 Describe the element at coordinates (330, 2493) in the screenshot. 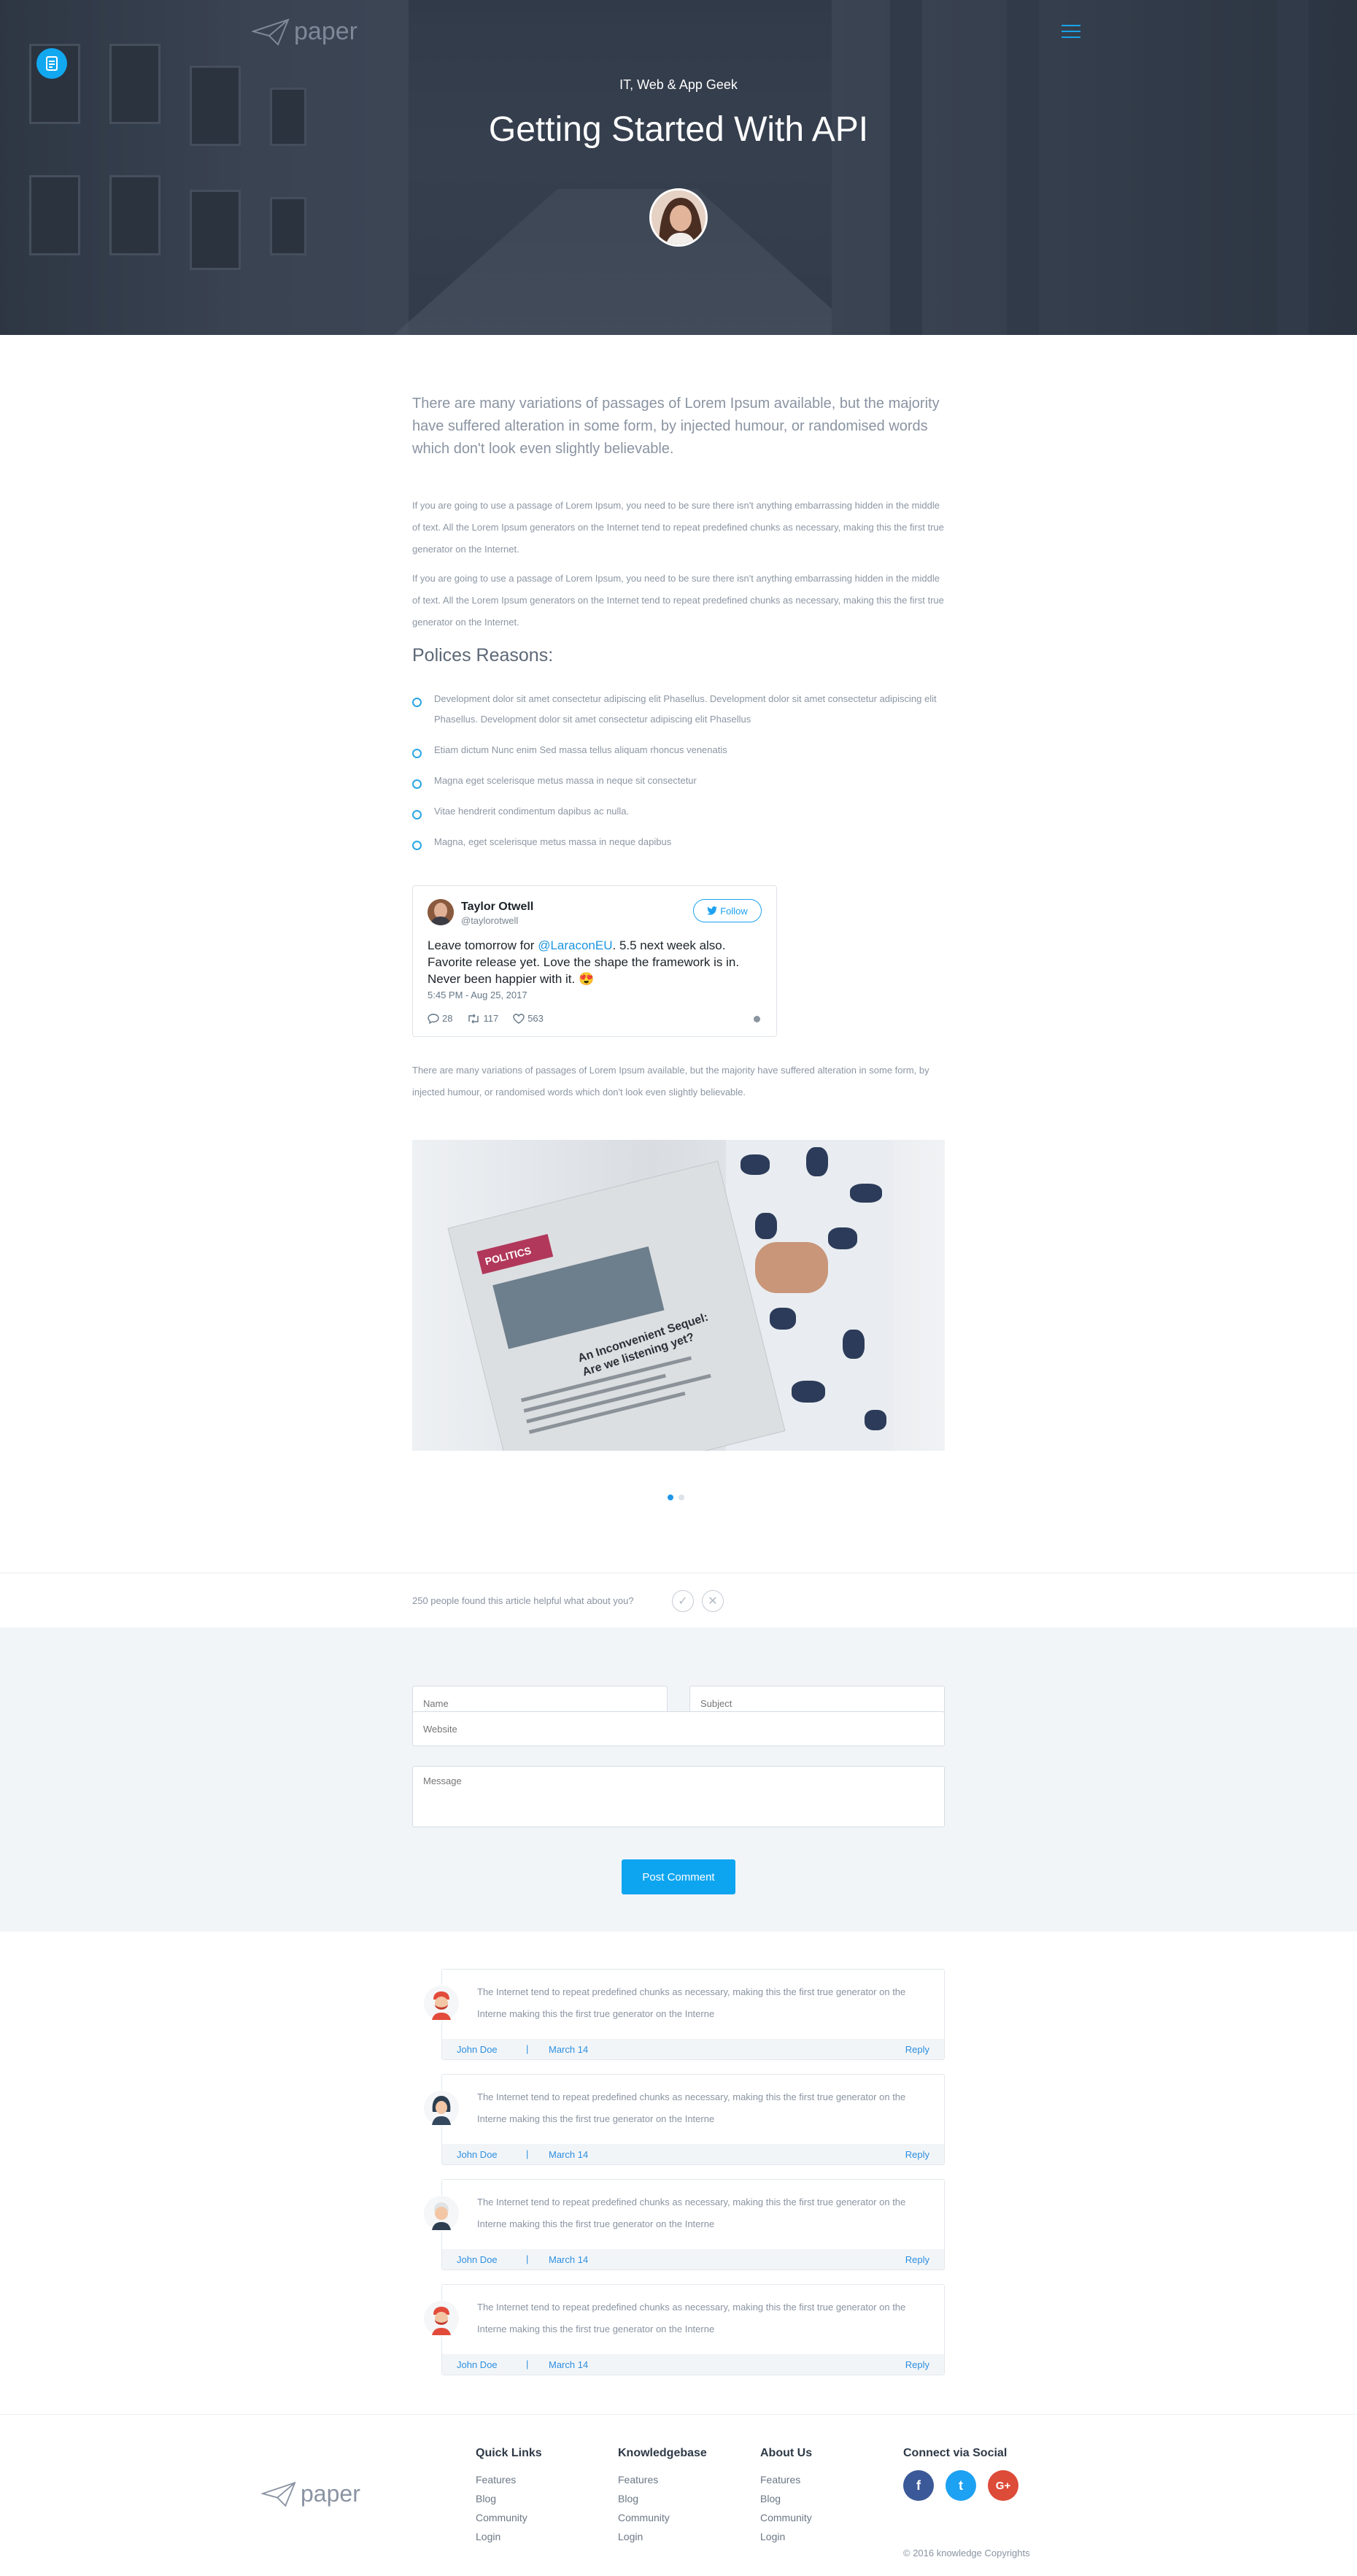

I see `logo-text: paper` at that location.